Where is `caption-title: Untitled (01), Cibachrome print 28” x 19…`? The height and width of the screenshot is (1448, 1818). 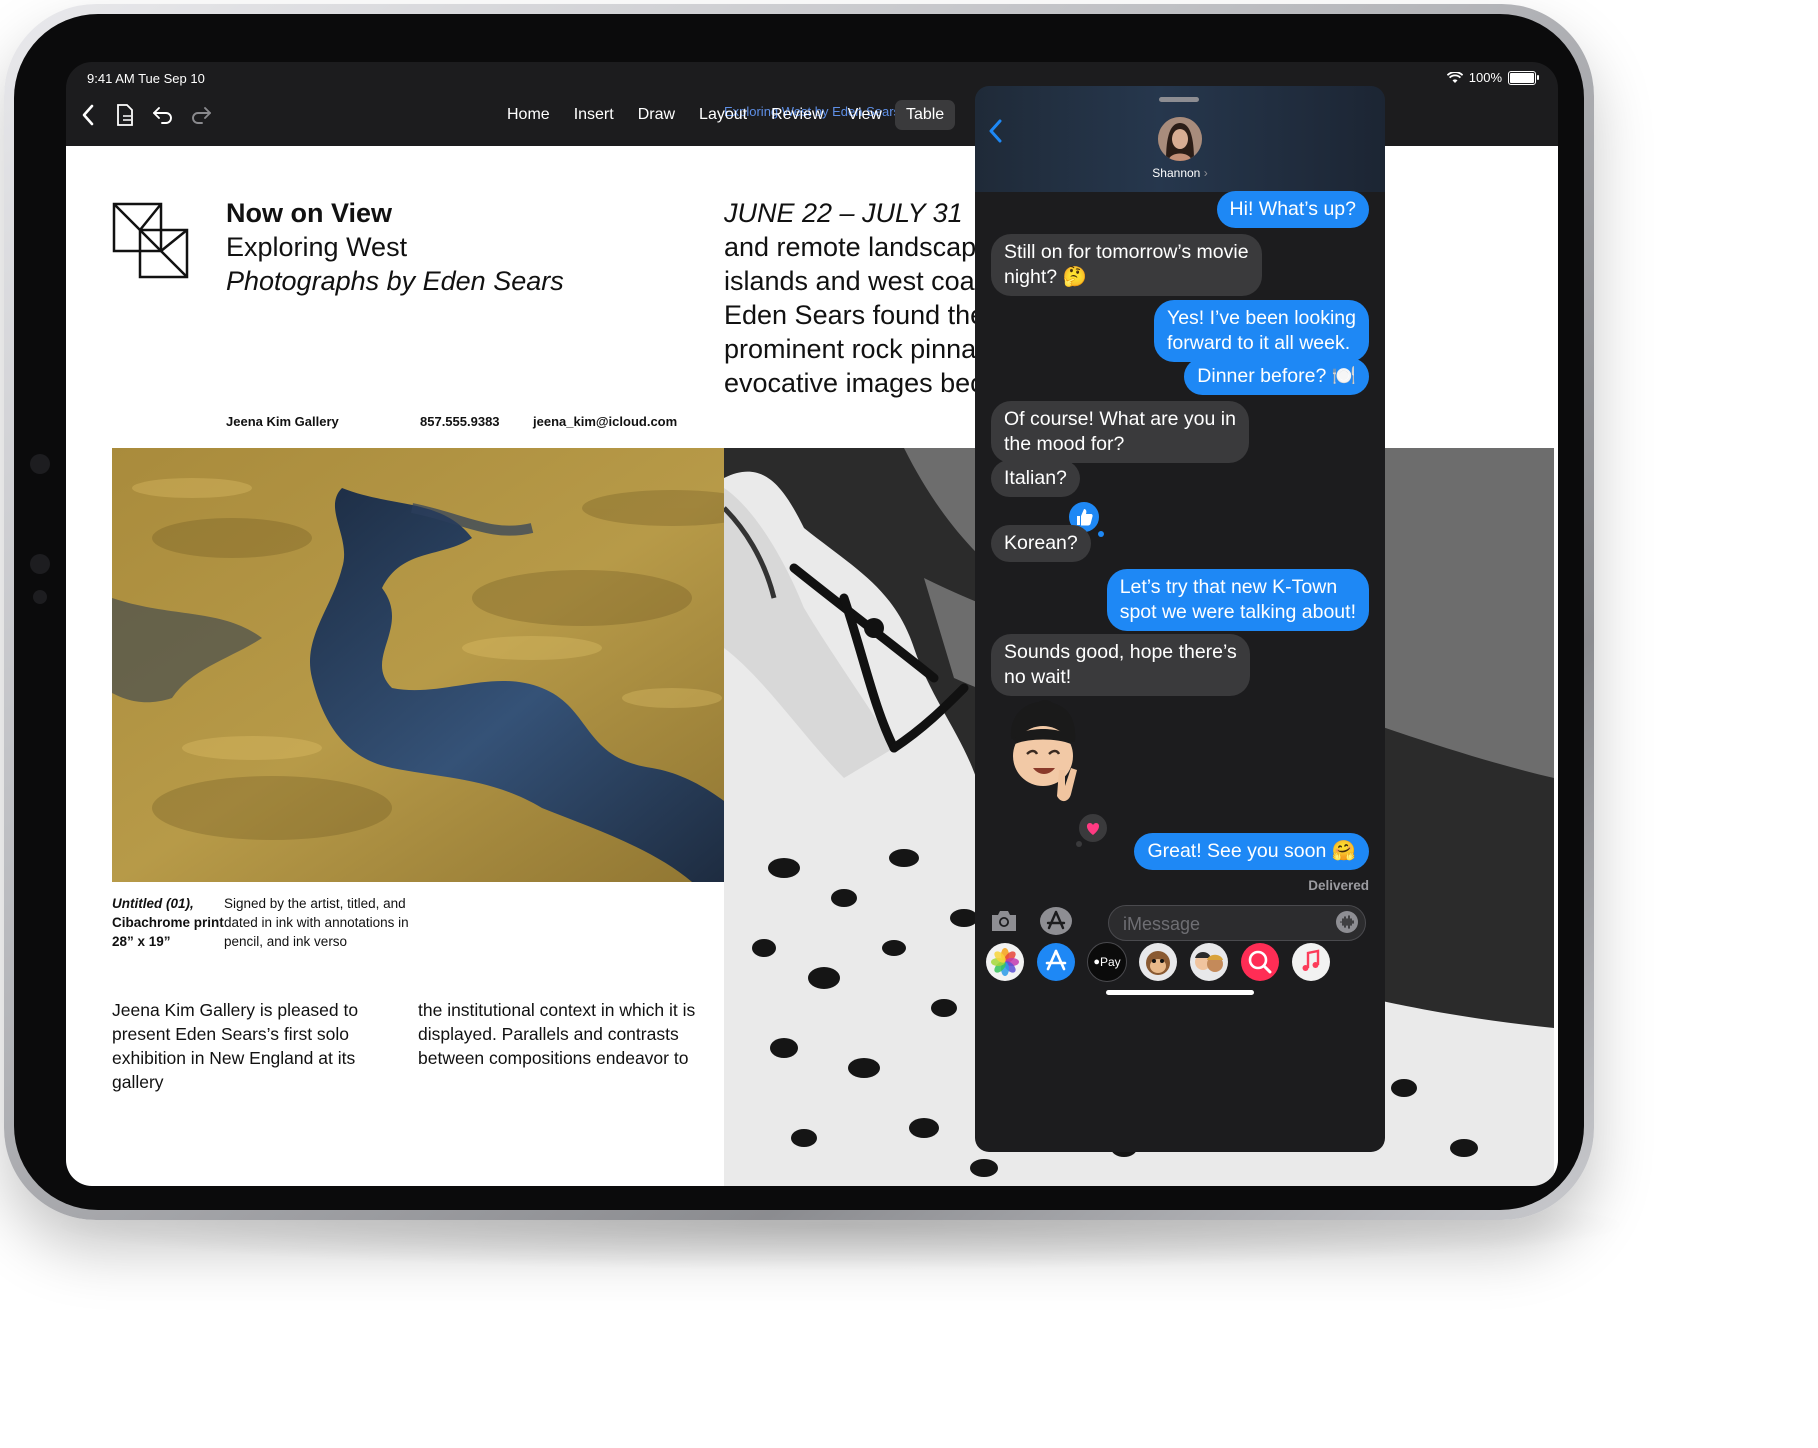 caption-title: Untitled (01), Cibachrome print 28” x 19… is located at coordinates (172, 922).